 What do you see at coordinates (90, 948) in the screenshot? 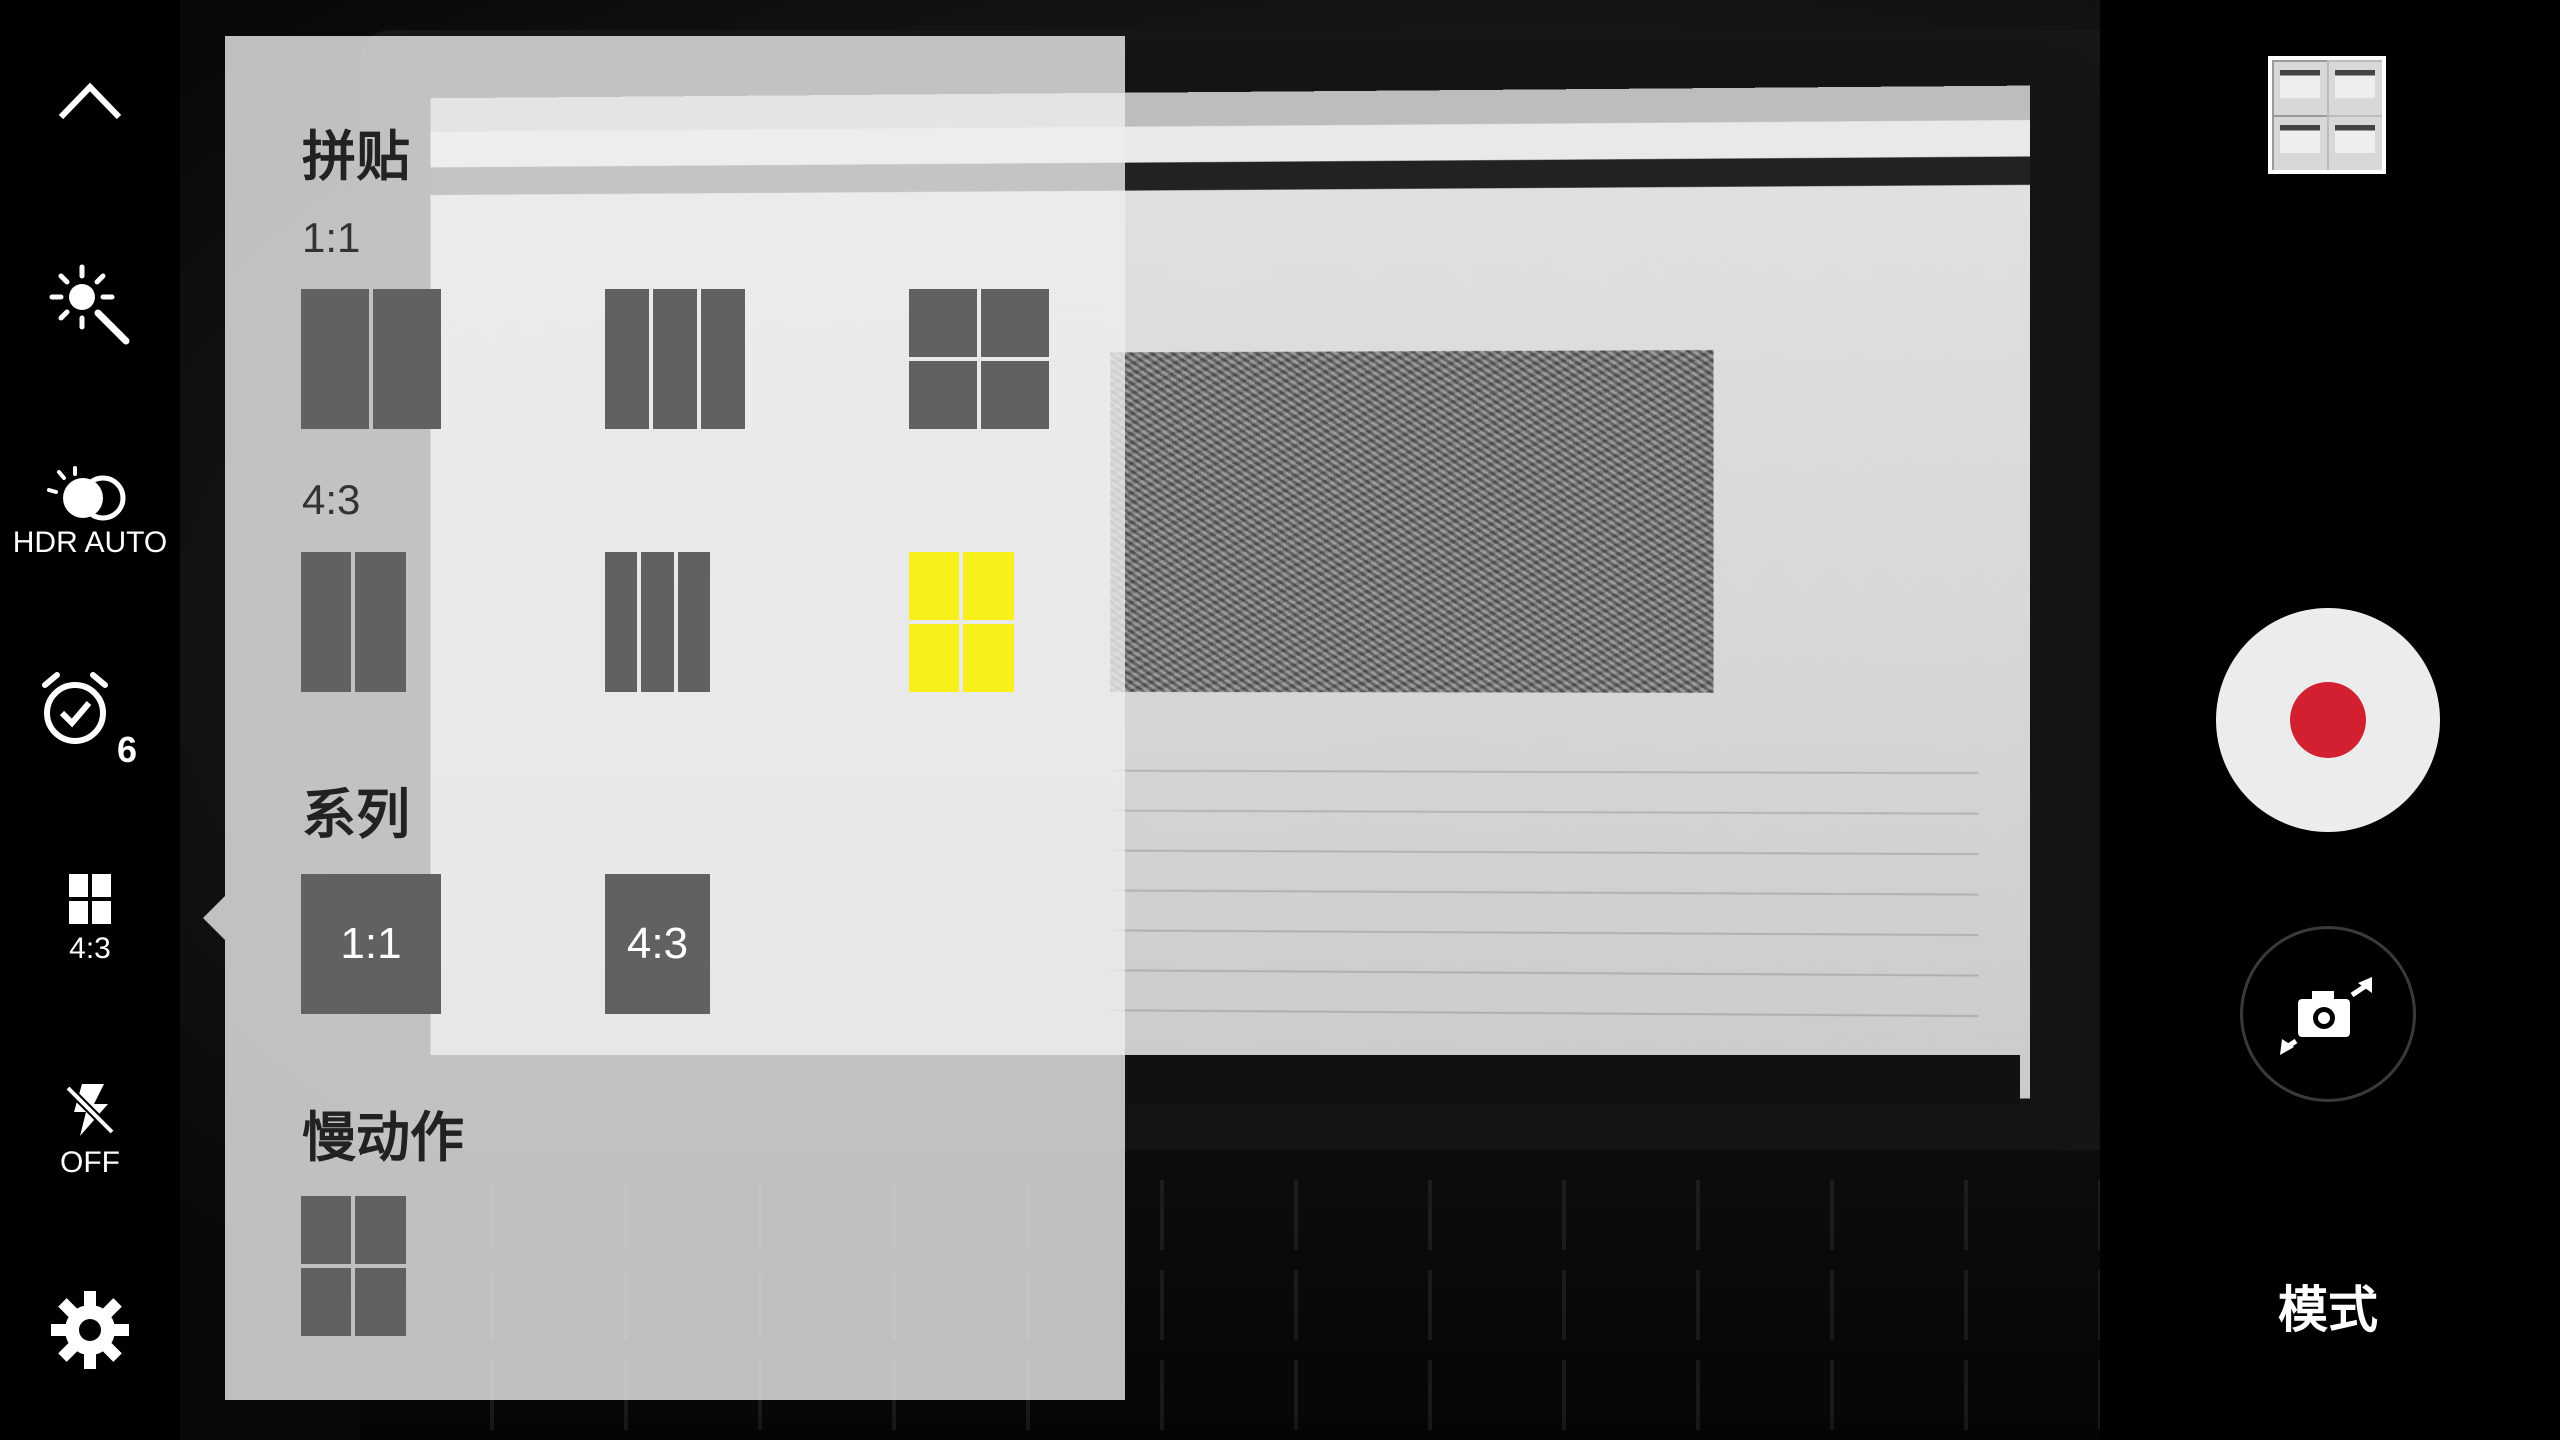
I see `collage-mode-label: 4:3` at bounding box center [90, 948].